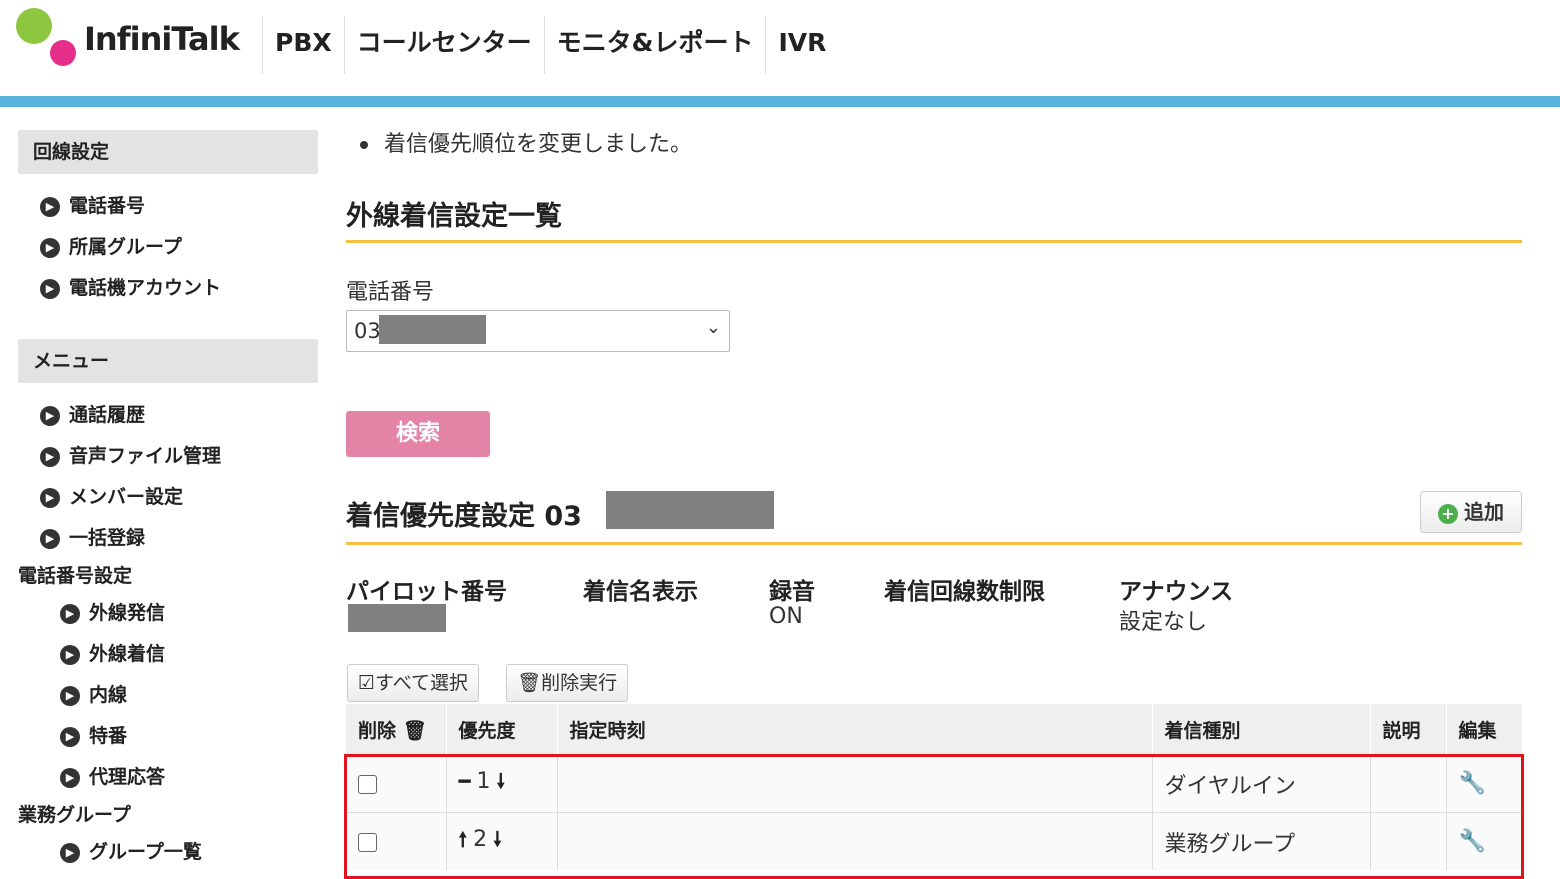  Describe the element at coordinates (454, 216) in the screenshot. I see `page-title: 外線着信設定一覧` at that location.